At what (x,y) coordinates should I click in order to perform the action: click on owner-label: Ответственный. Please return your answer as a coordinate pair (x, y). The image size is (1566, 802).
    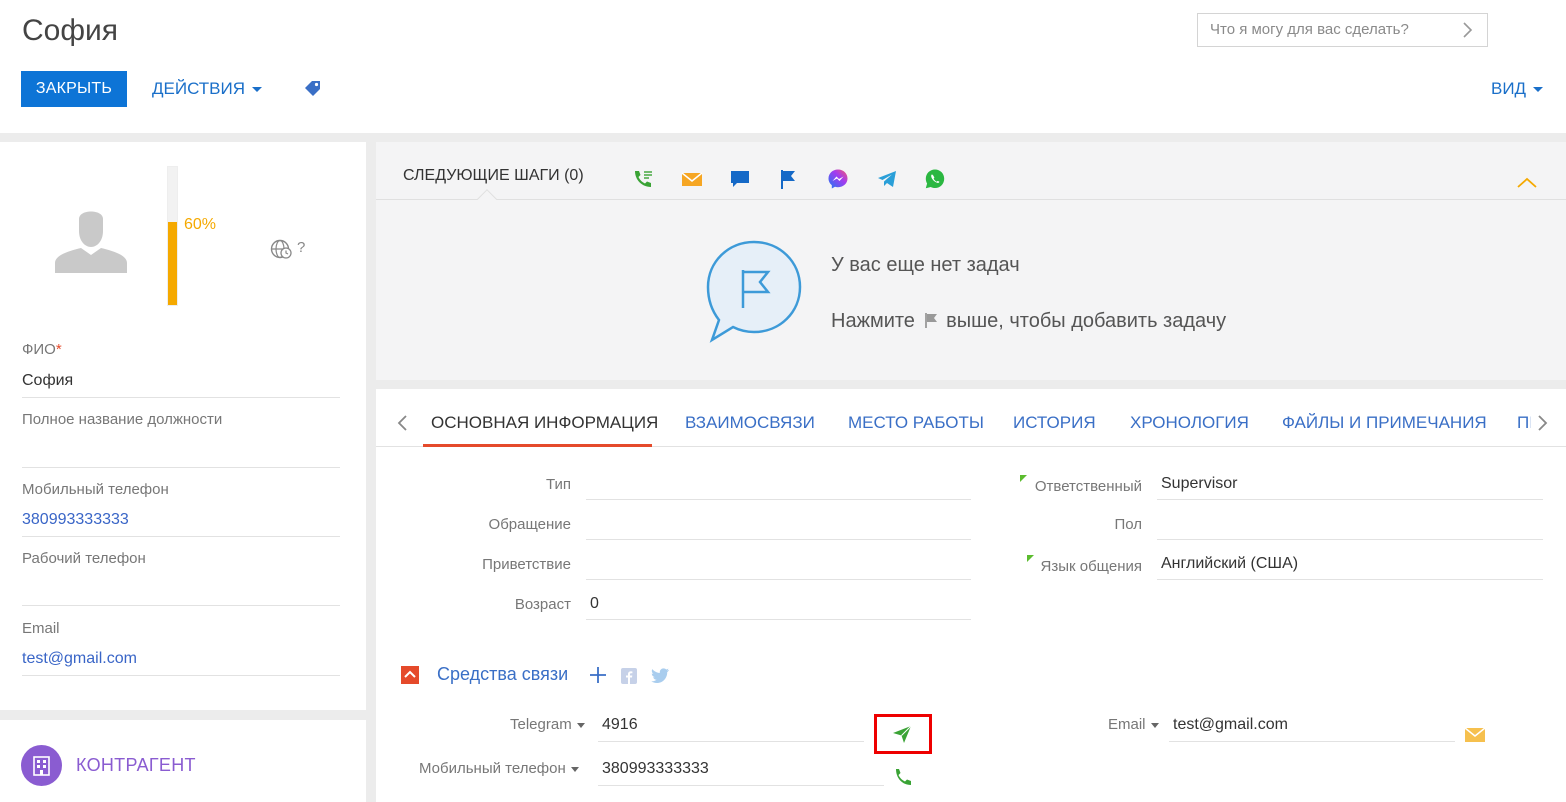
    Looking at the image, I should click on (1088, 486).